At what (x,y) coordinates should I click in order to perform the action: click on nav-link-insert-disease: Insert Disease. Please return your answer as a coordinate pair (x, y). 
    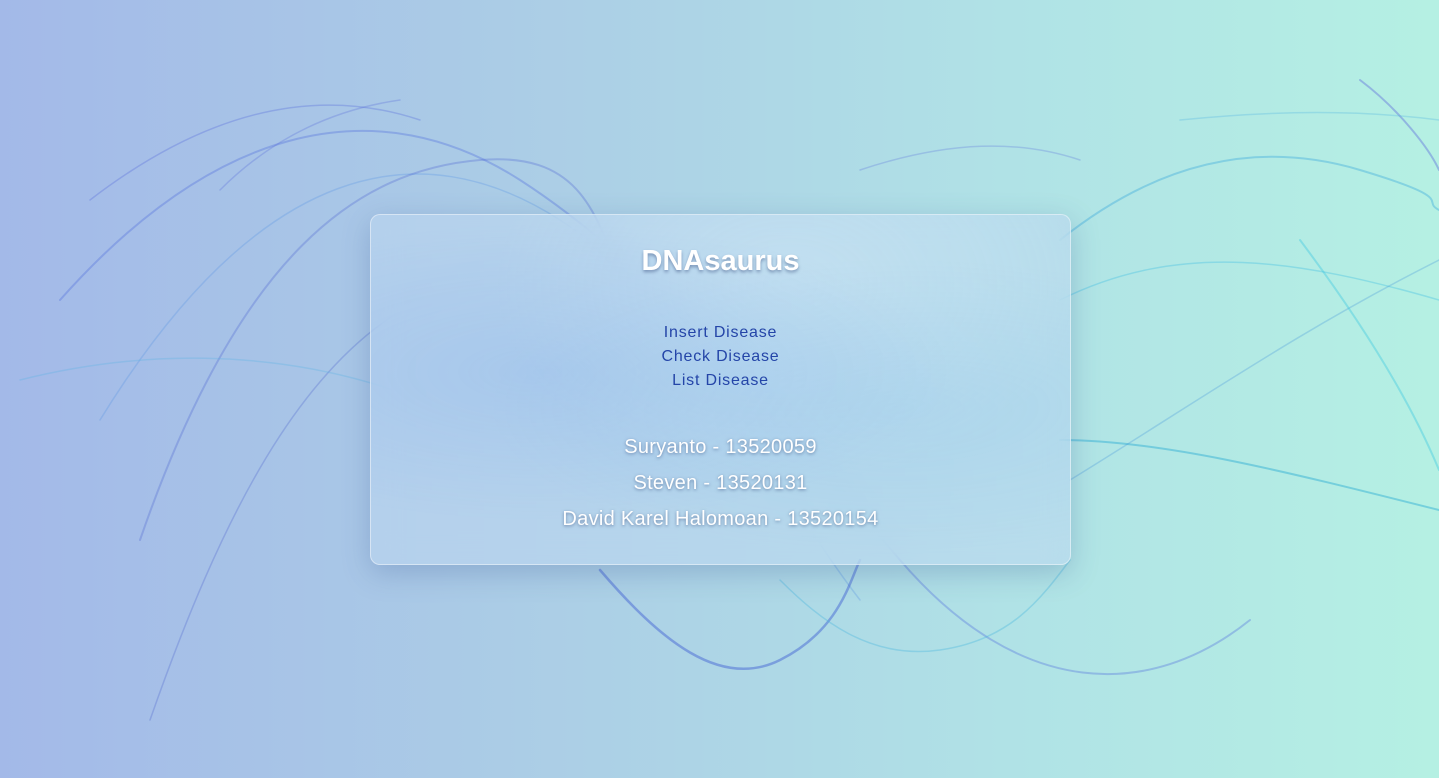
    Looking at the image, I should click on (720, 333).